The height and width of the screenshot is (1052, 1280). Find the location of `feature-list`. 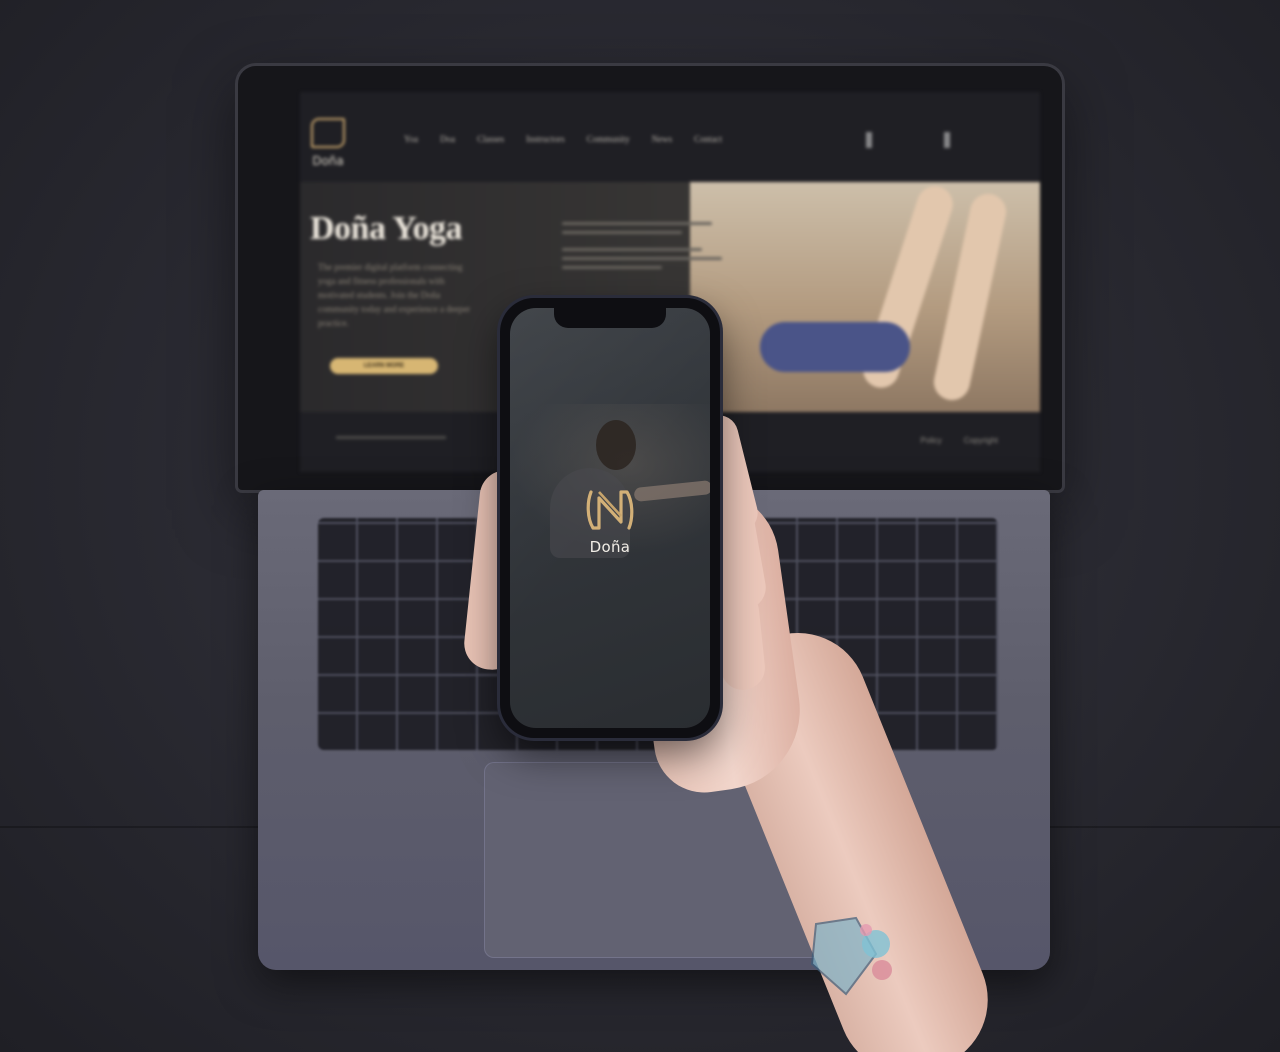

feature-list is located at coordinates (647, 248).